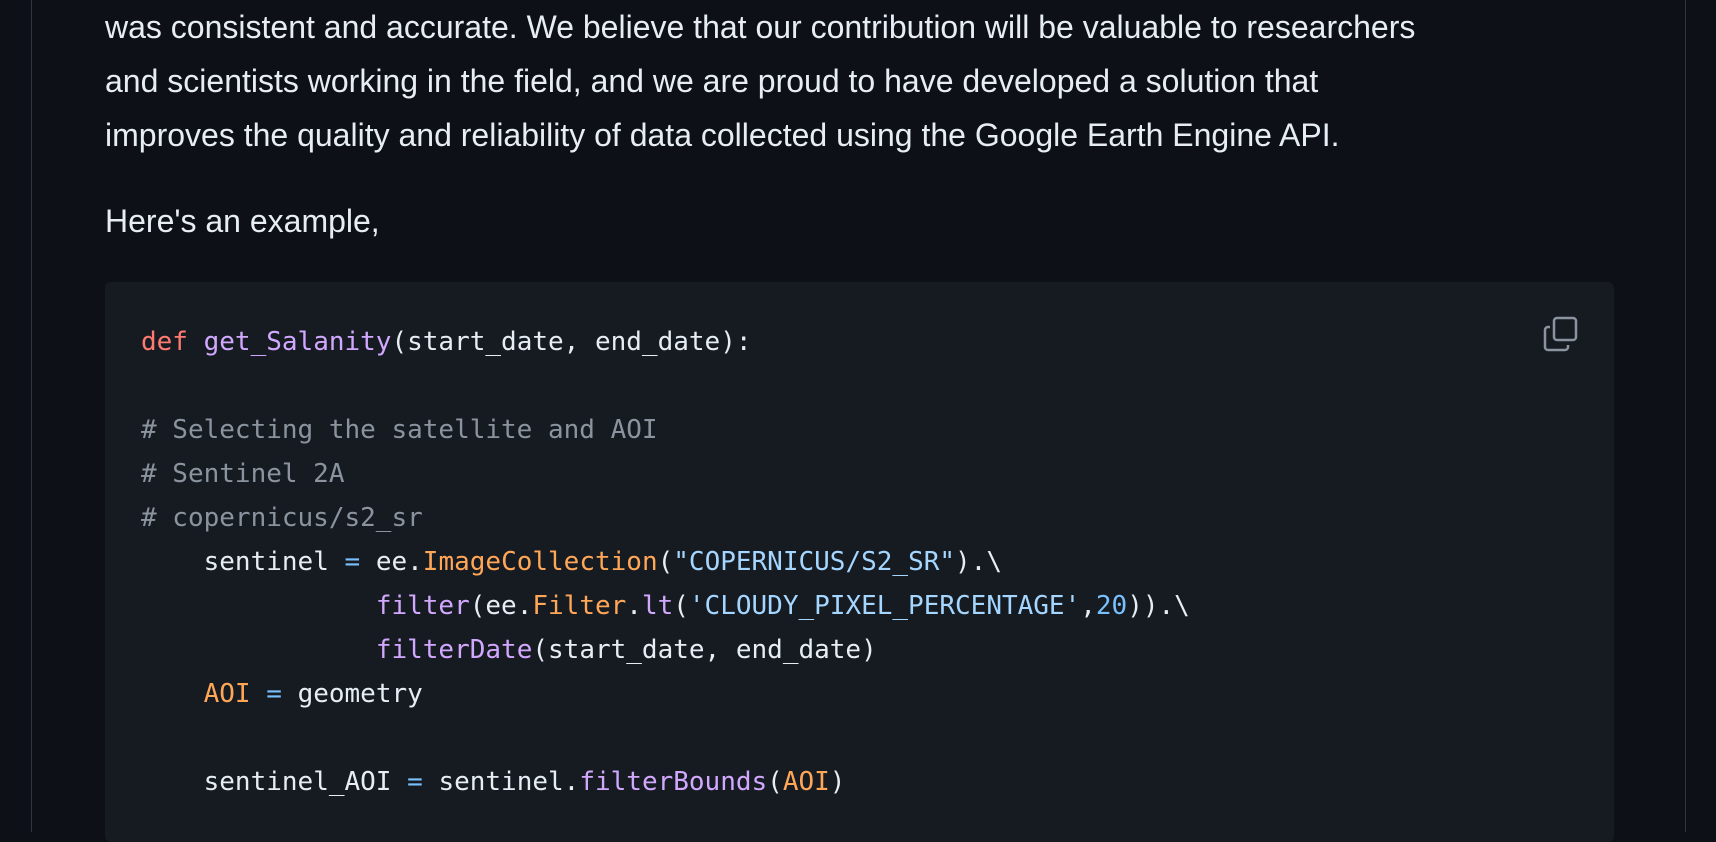 The image size is (1716, 842). I want to click on code-function-name: filterBounds, so click(673, 782).